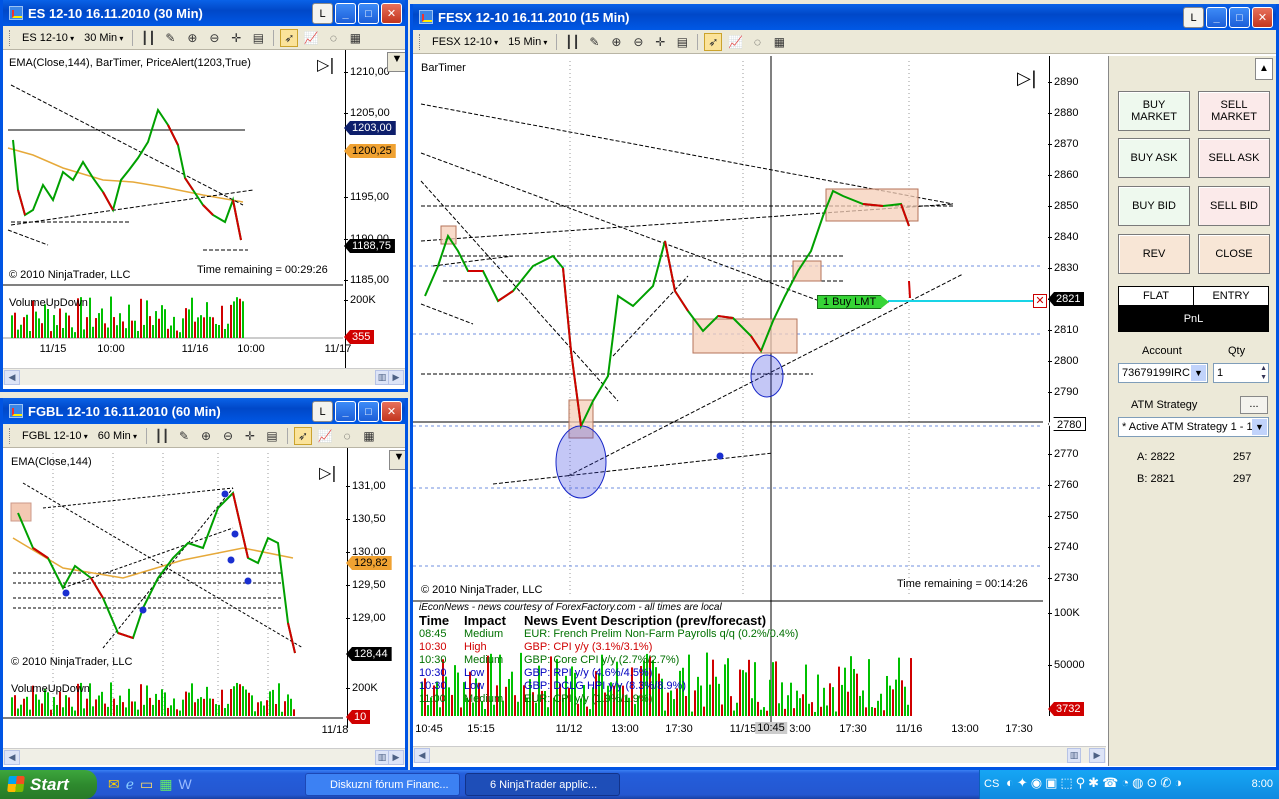 This screenshot has height=799, width=1279. Describe the element at coordinates (204, 38) in the screenshot. I see `es-toolbar: ES 12-10 30 Min ┃┃✎⊕⊖✛▤ ➶📈◌▦` at that location.